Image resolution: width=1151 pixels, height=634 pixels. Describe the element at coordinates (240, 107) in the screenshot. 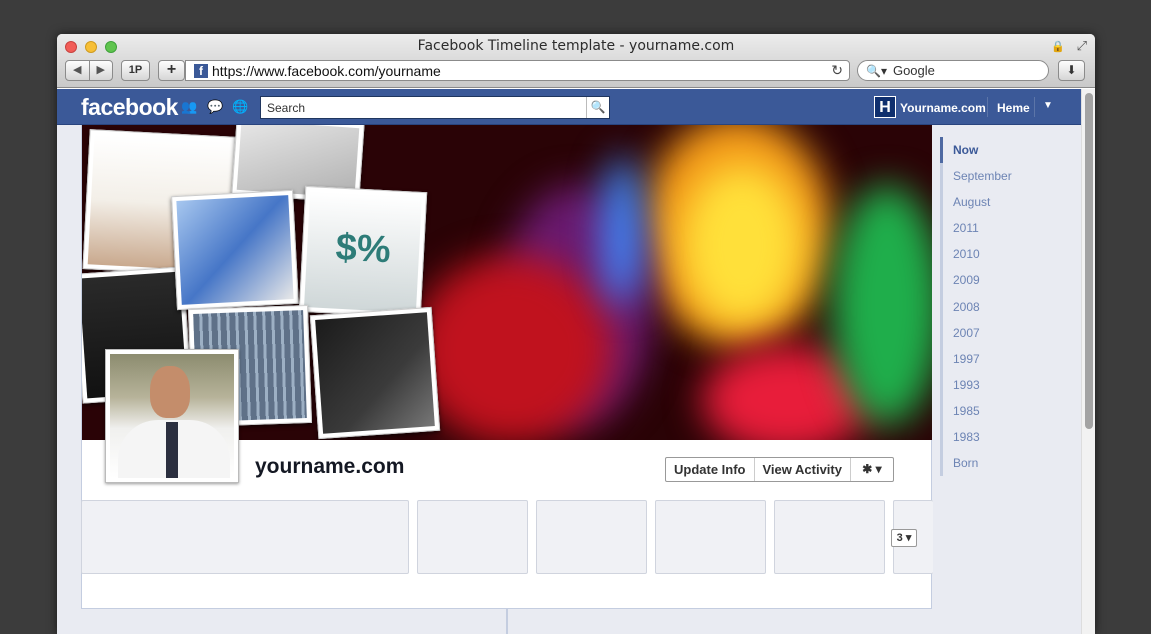

I see `notifications-globe-icon: 🌐` at that location.